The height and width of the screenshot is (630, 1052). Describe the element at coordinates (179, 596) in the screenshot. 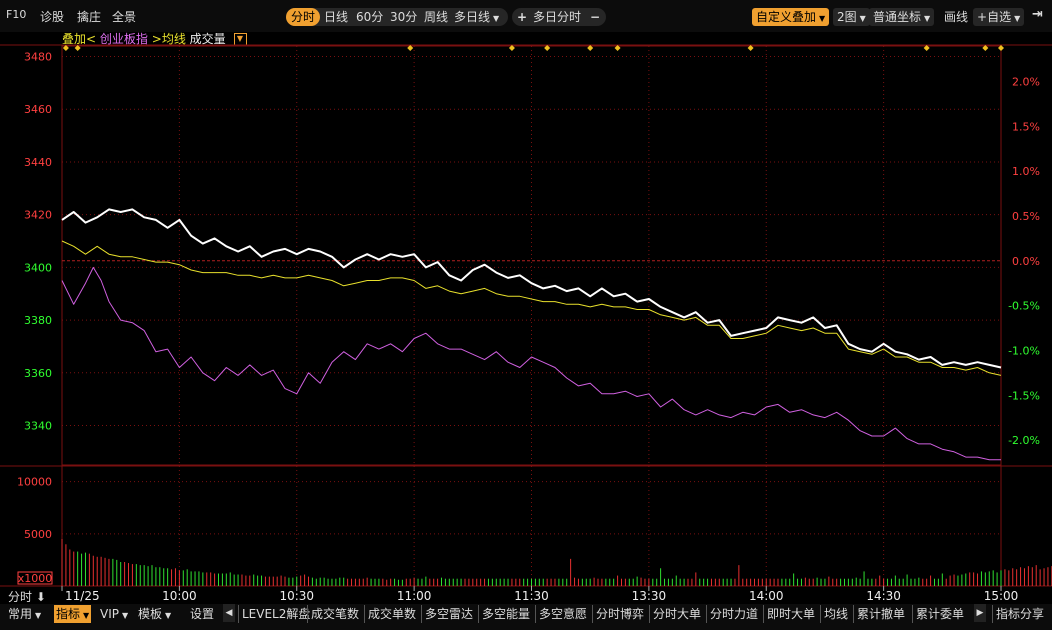

I see `time-tick-label: 10:00` at that location.